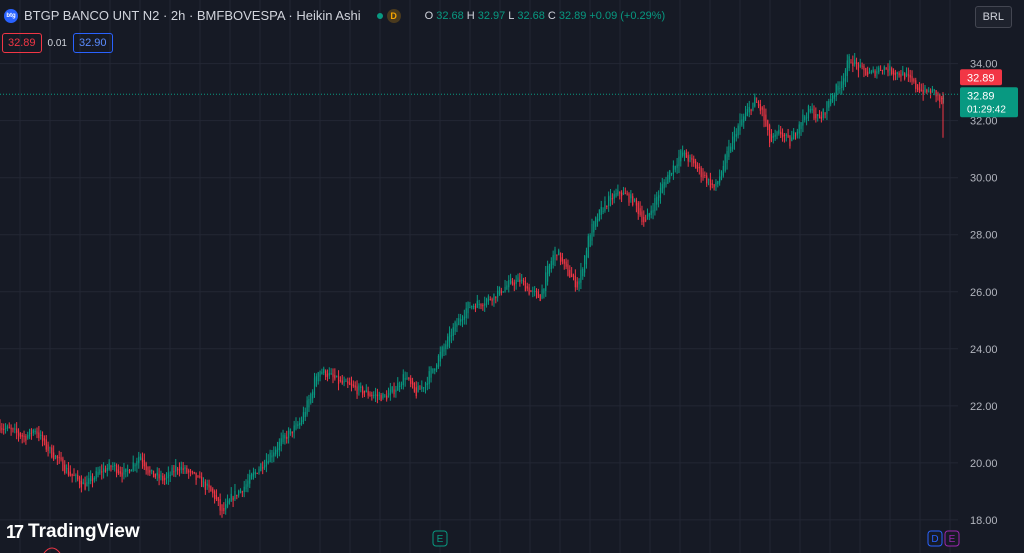 Image resolution: width=1024 pixels, height=553 pixels. Describe the element at coordinates (393, 15) in the screenshot. I see `delayed-badge: D` at that location.